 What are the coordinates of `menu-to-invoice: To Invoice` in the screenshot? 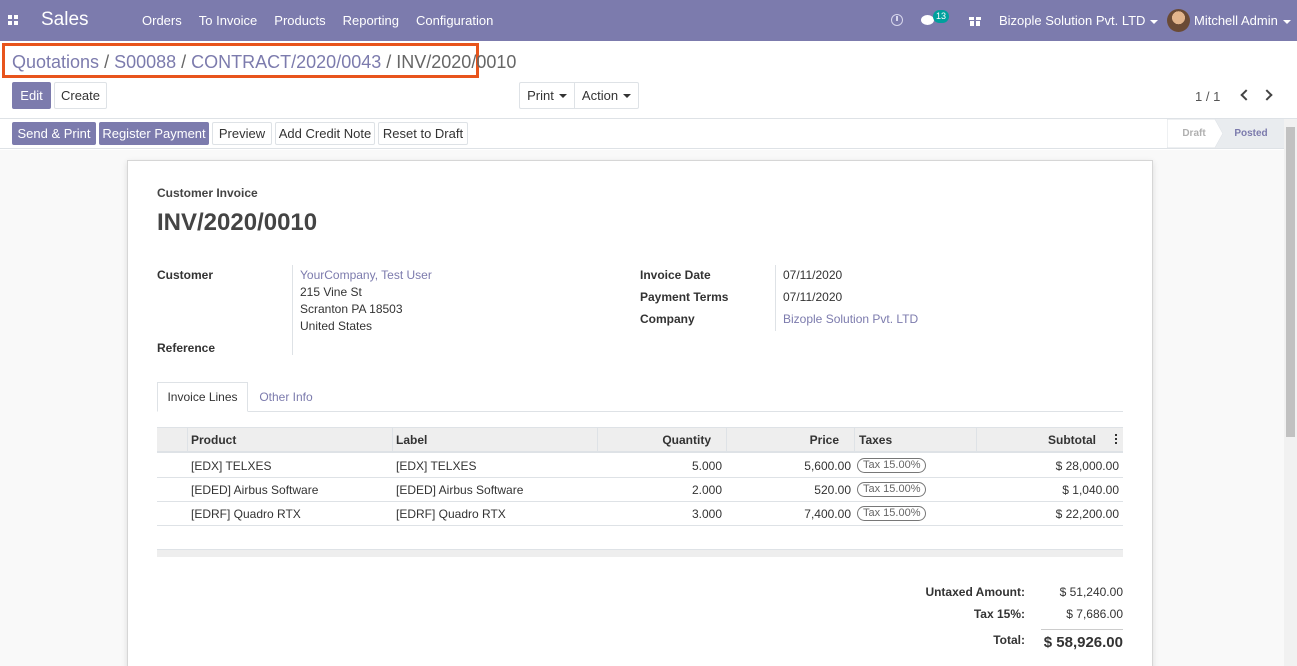 It's located at (228, 20).